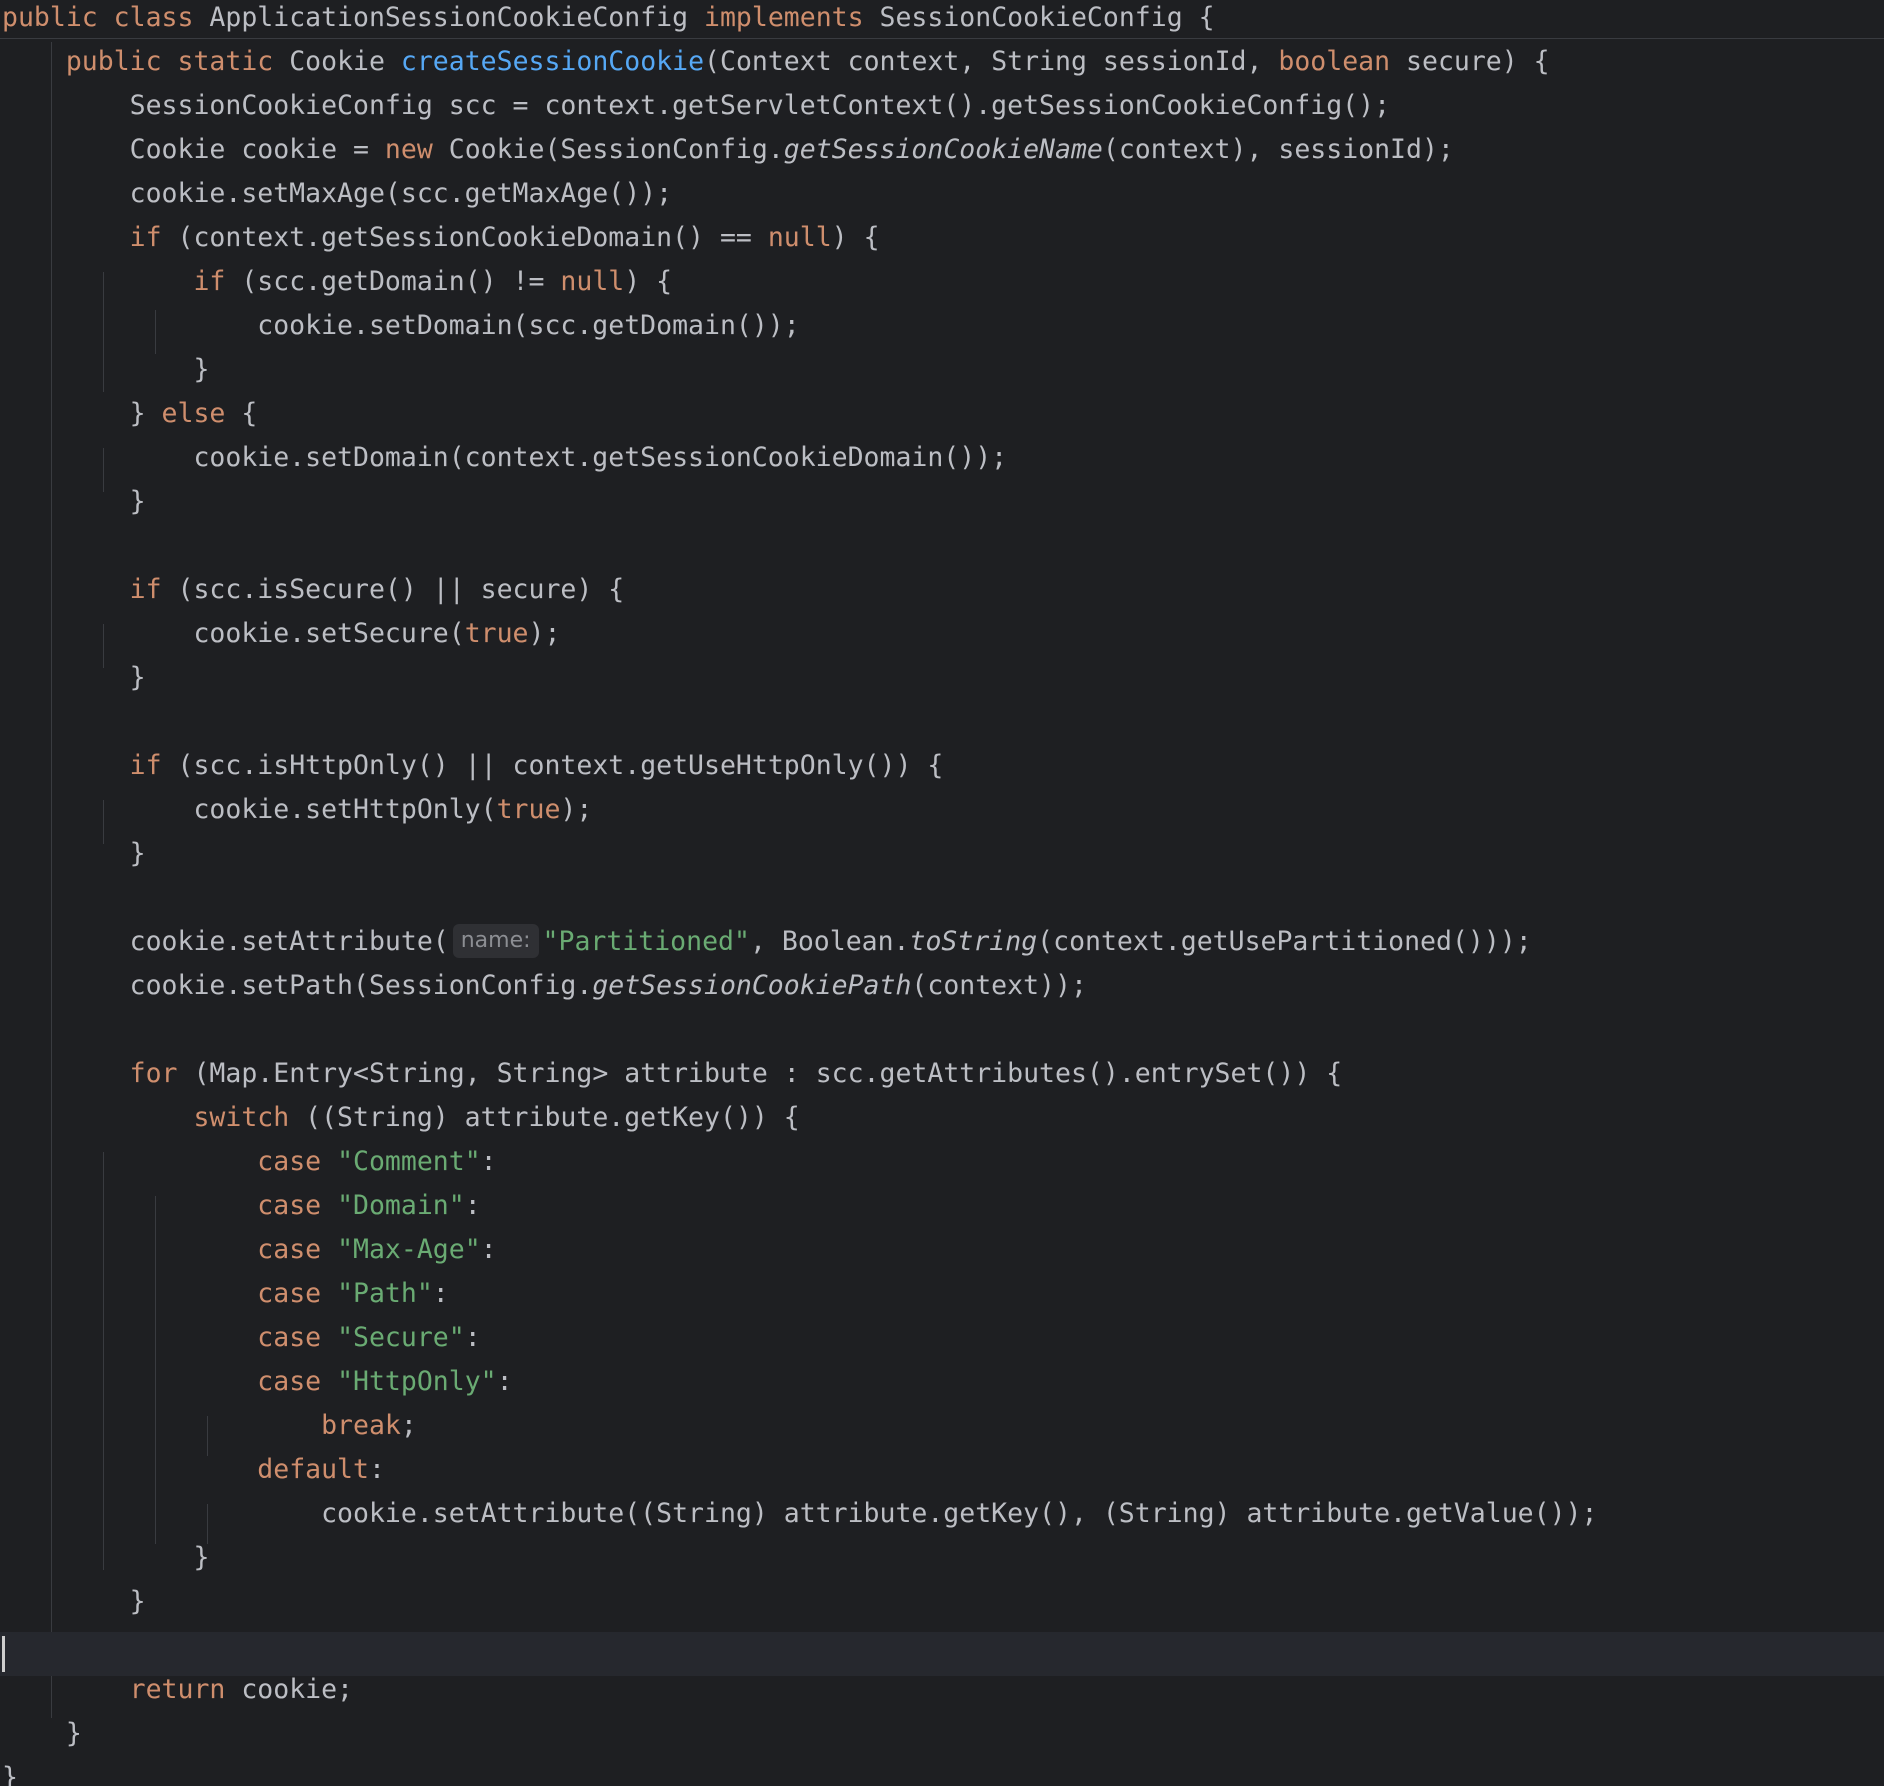 The image size is (1884, 1786). I want to click on code-token: secure) {, so click(1478, 61).